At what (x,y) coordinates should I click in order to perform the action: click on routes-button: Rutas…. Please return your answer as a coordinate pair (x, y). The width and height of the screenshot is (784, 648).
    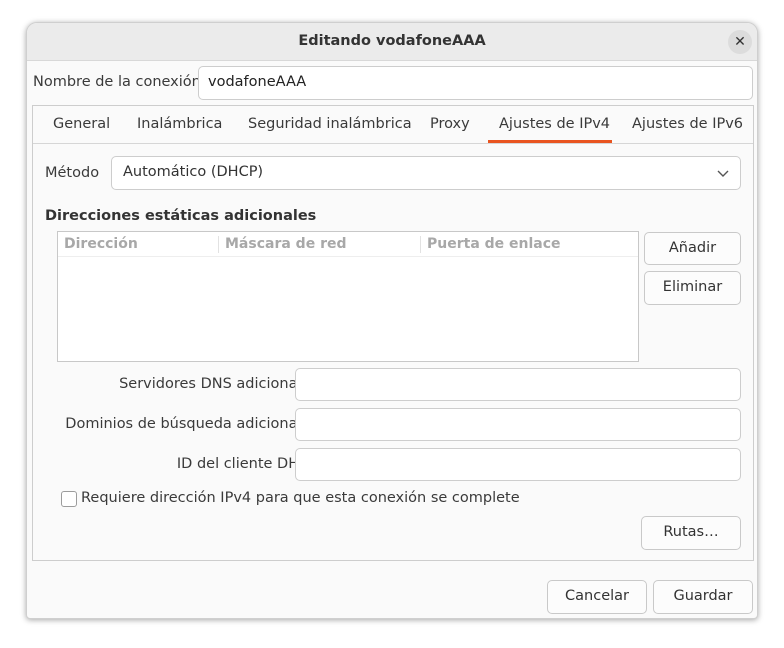
    Looking at the image, I should click on (691, 533).